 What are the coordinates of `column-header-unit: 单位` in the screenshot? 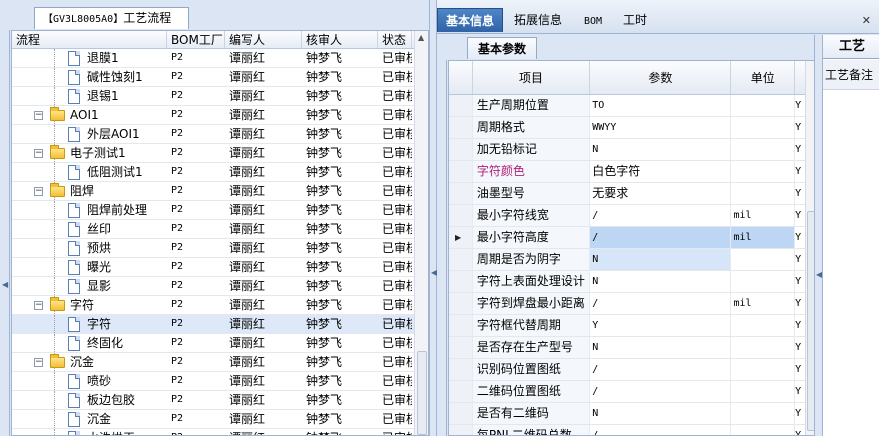 It's located at (763, 77).